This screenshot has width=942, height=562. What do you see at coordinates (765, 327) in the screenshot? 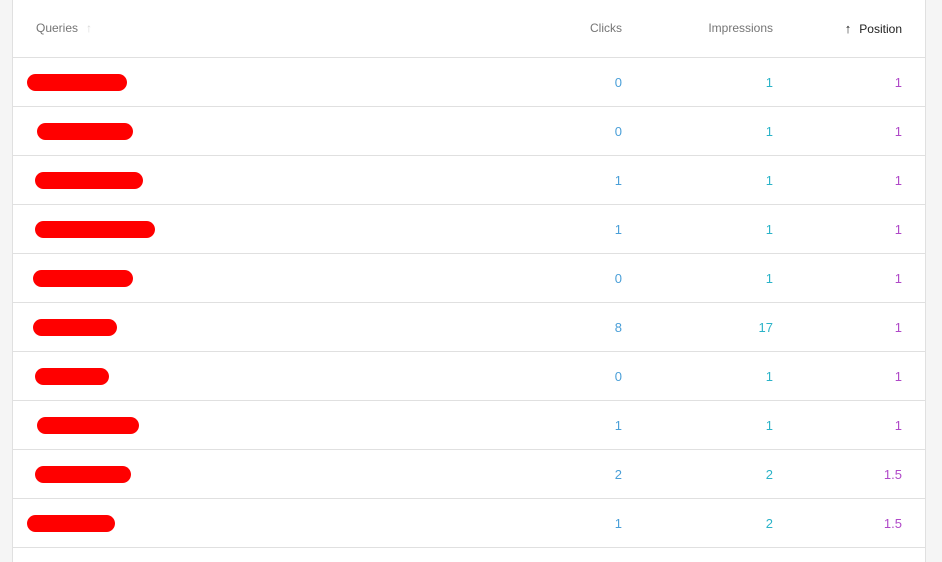
I see `impressions-value: 17` at bounding box center [765, 327].